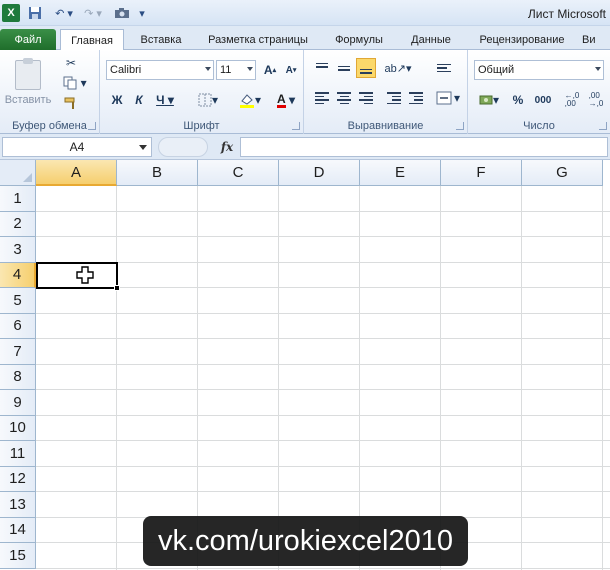 This screenshot has width=610, height=570. Describe the element at coordinates (157, 173) in the screenshot. I see `column-header-B: B` at that location.